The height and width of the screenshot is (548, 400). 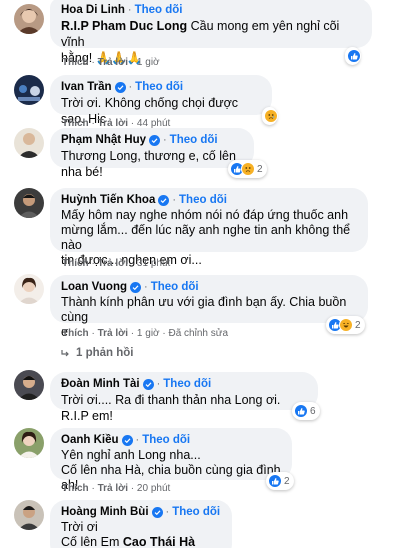 I want to click on comment-time: 31 phút, so click(x=153, y=263).